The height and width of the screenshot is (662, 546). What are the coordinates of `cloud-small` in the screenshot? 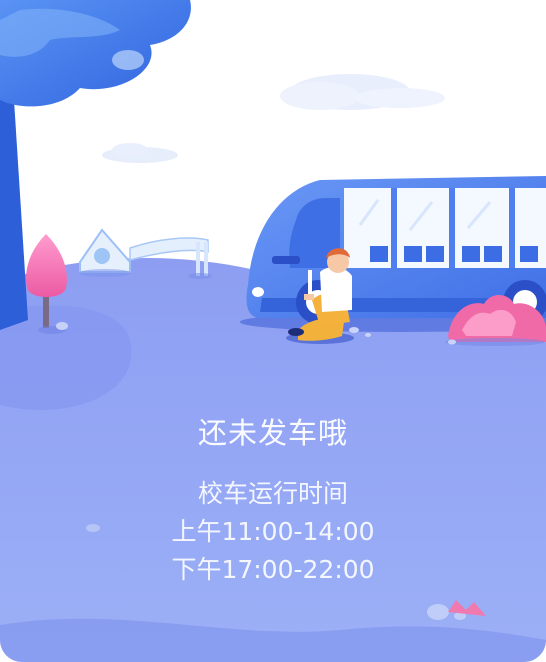 It's located at (140, 153).